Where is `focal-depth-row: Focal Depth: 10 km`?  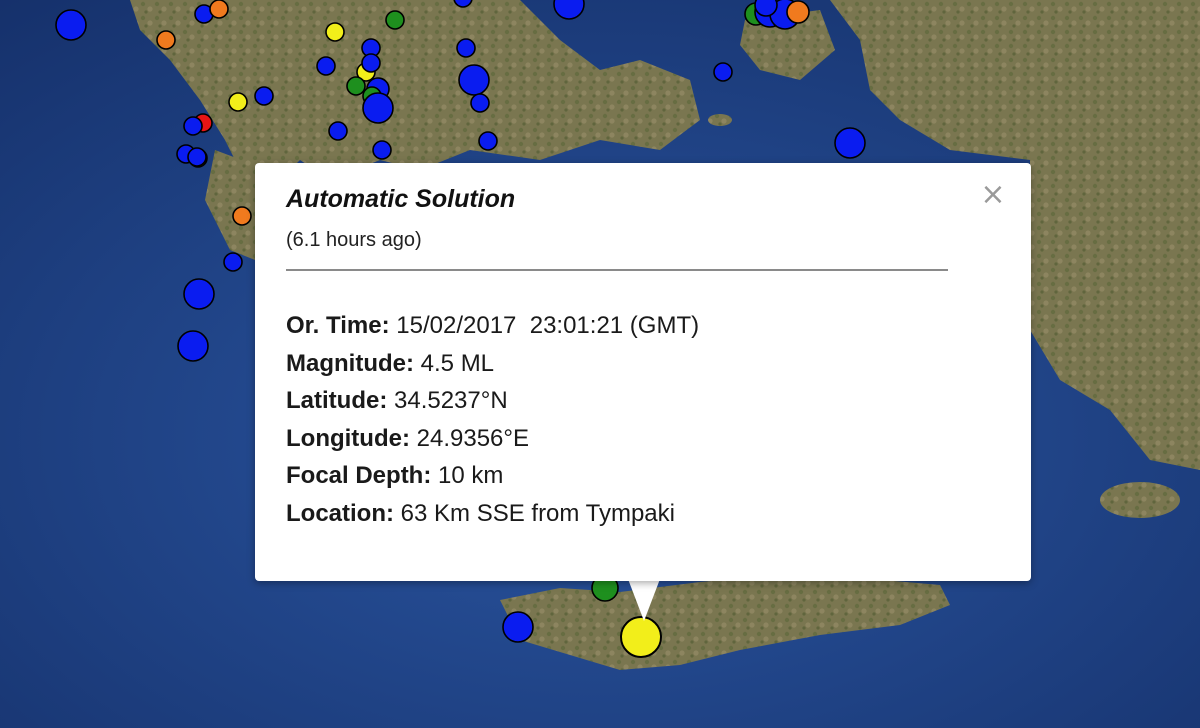 focal-depth-row: Focal Depth: 10 km is located at coordinates (492, 476).